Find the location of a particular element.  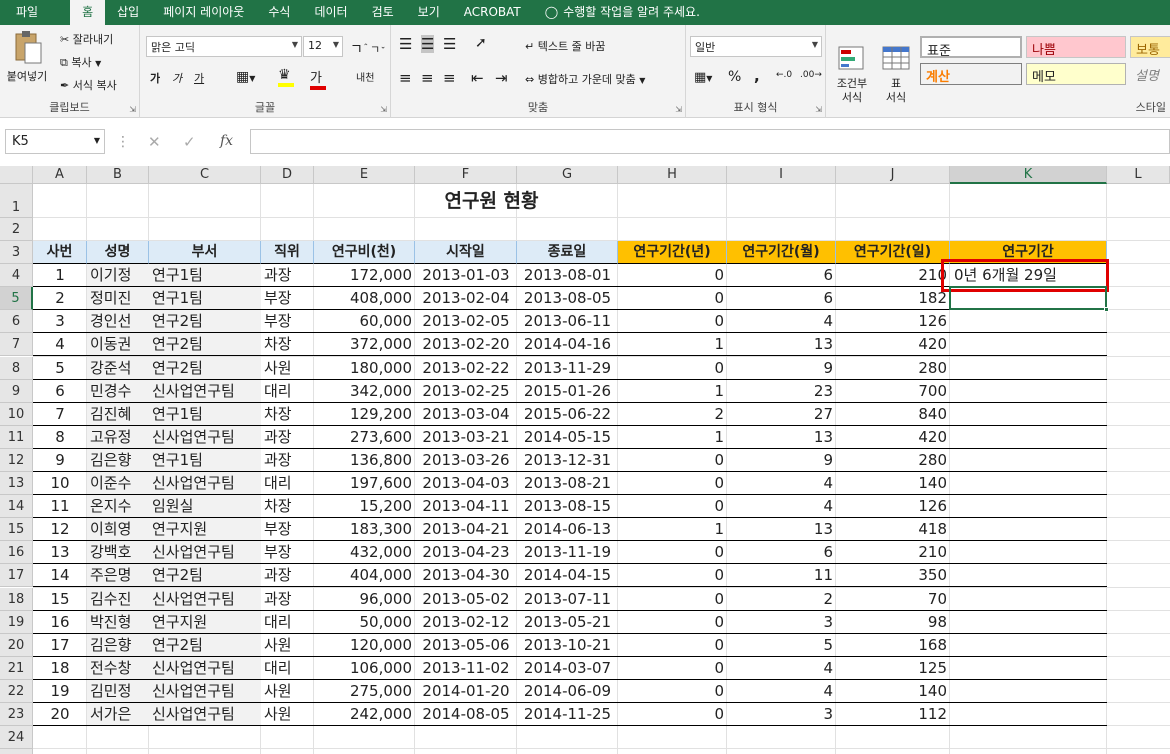

style-bad: 나쁨 is located at coordinates (1076, 47).